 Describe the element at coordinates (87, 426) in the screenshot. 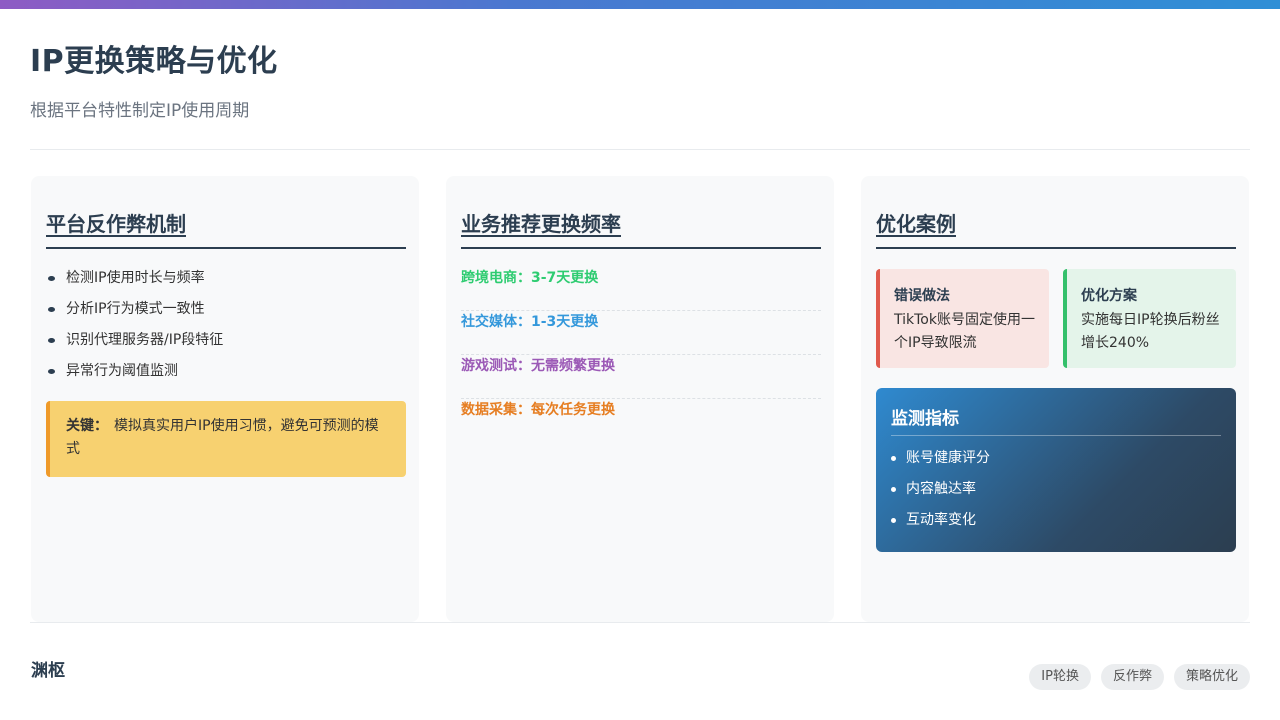

I see `key-label: 关键：` at that location.